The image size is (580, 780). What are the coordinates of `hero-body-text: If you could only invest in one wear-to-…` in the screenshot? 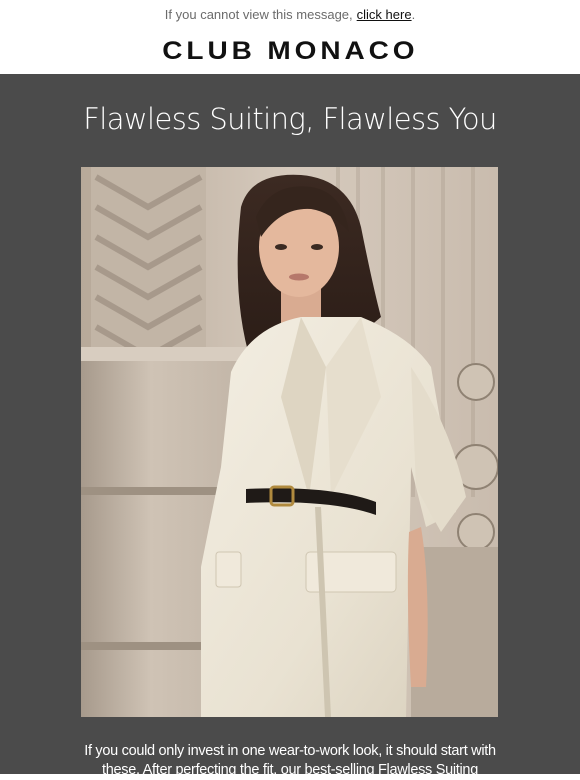 It's located at (290, 760).